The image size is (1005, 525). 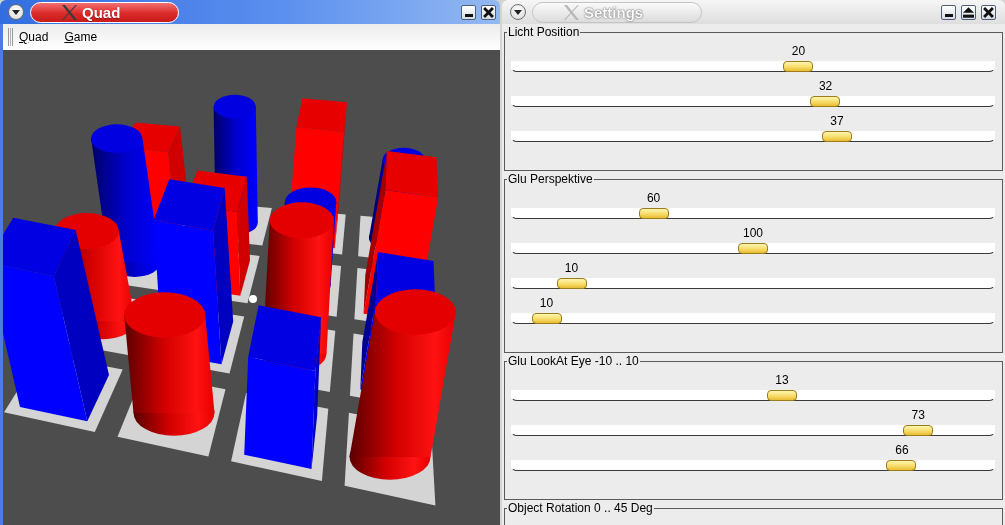 I want to click on group-title: Glu LookAt Eye -10 .. 10, so click(x=573, y=361).